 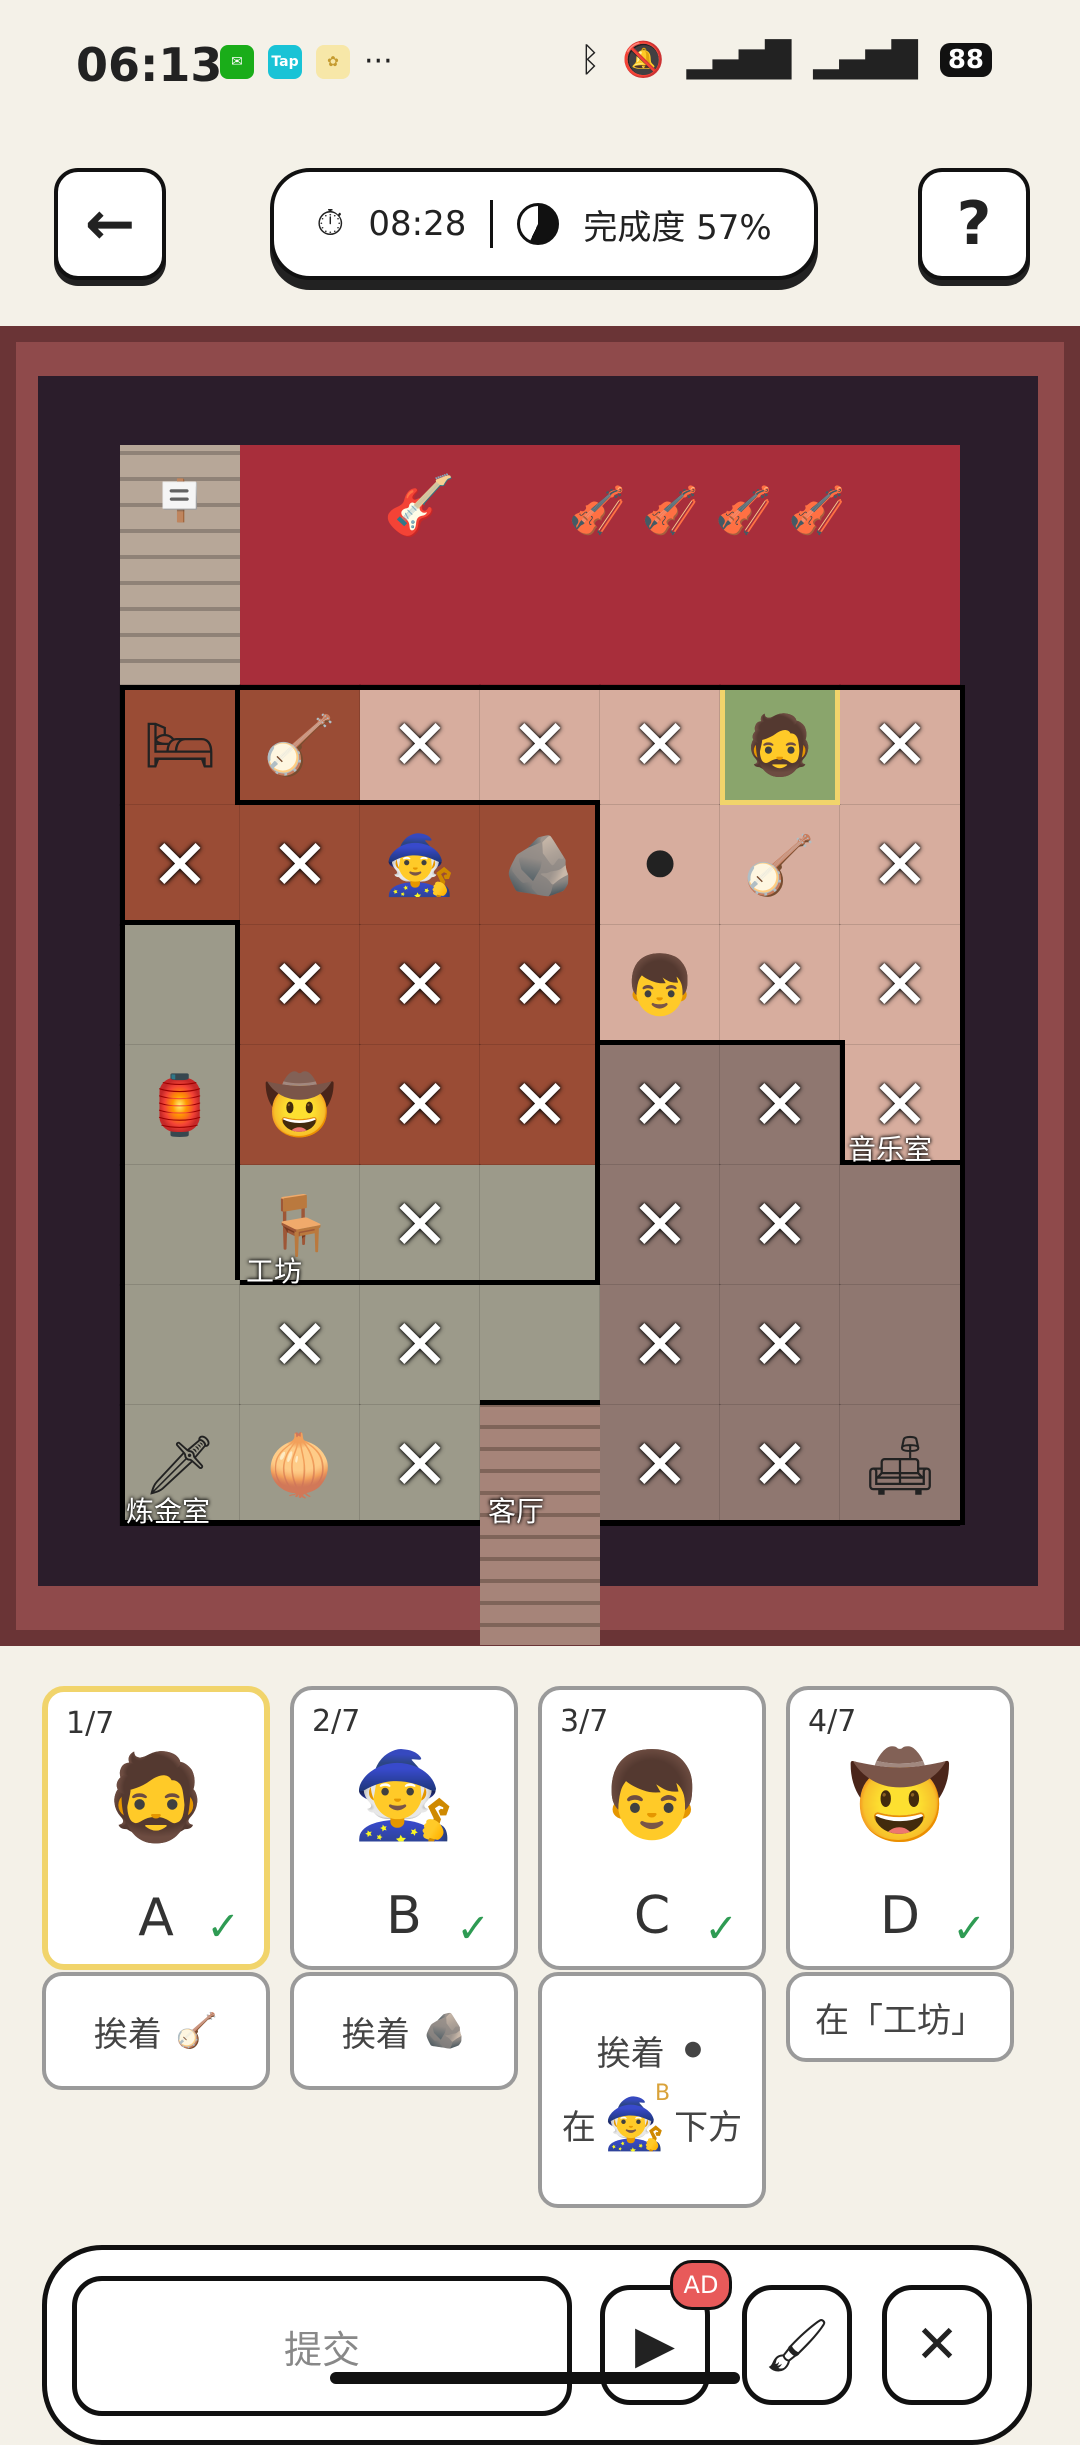 I want to click on signal-icon-2: ▂▄▆█, so click(x=865, y=60).